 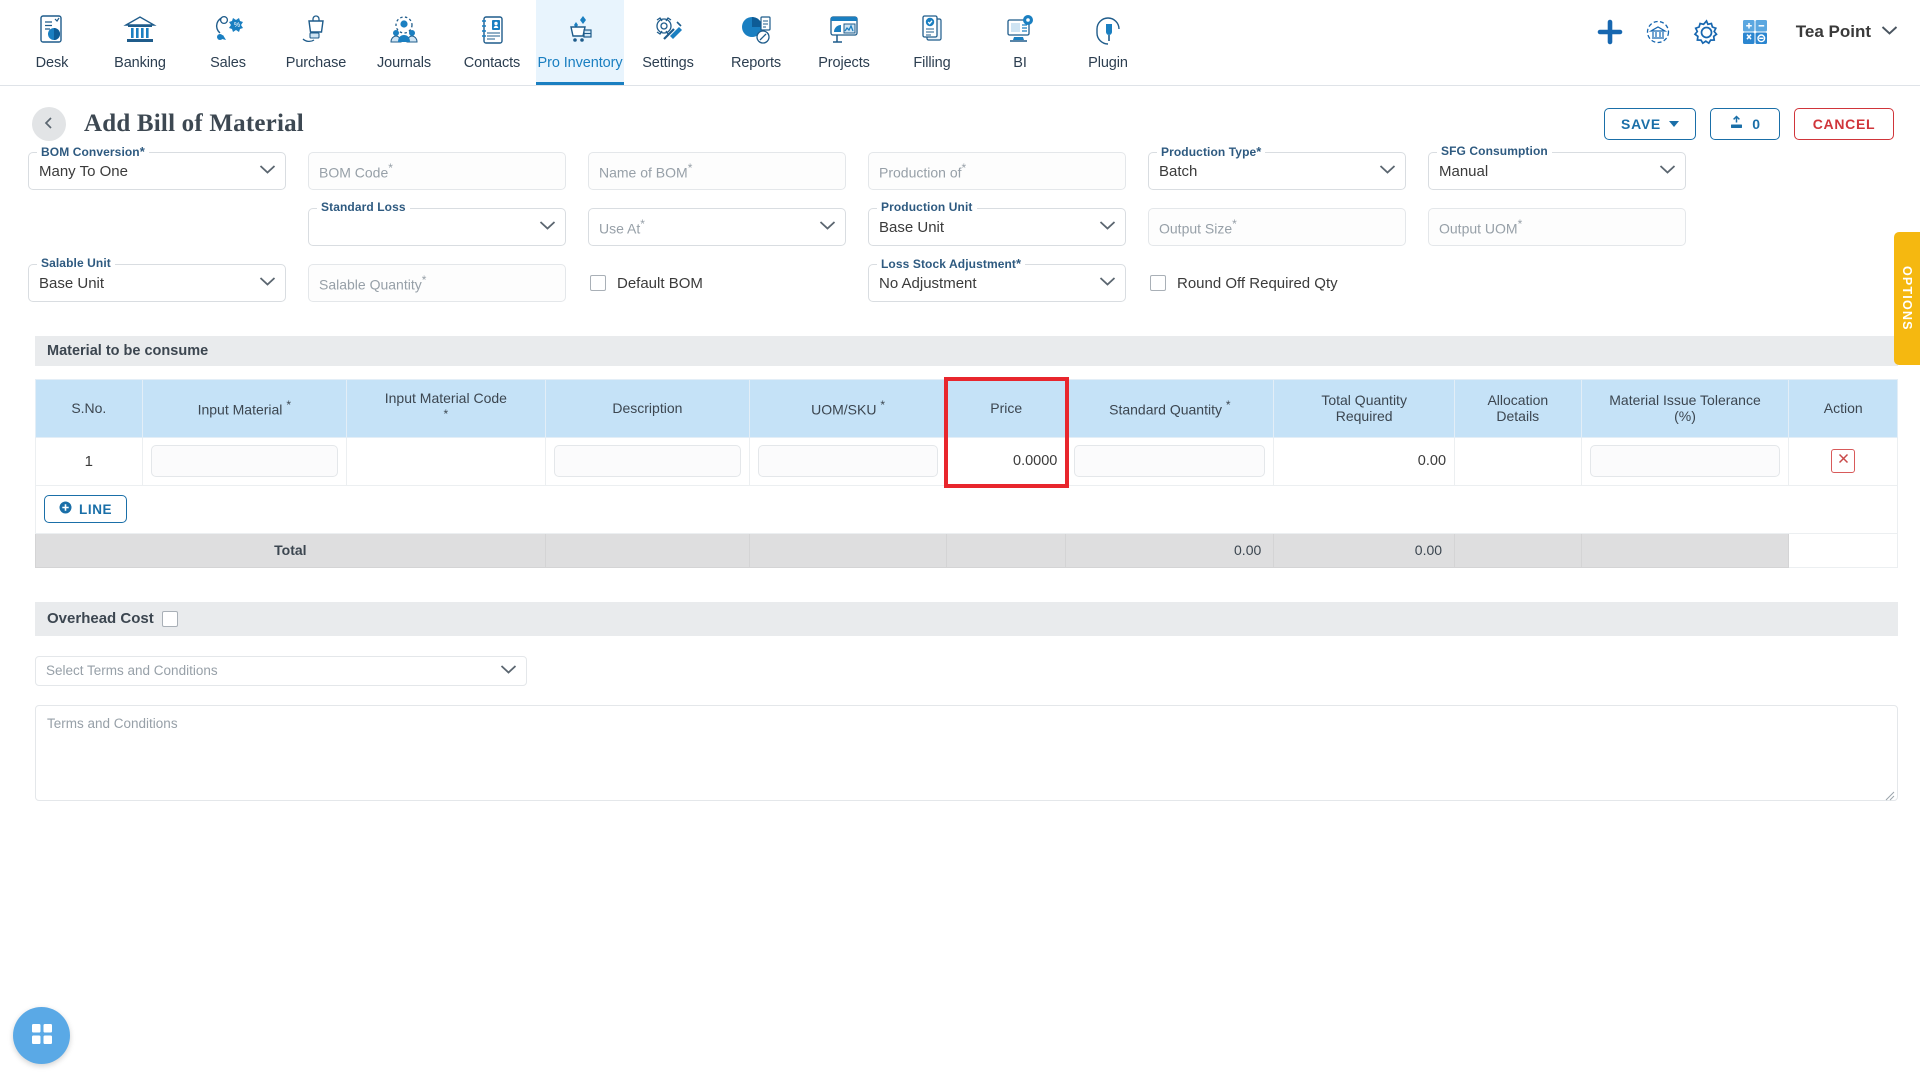 I want to click on table-row: 1 0.0000 0.00, so click(x=966, y=461).